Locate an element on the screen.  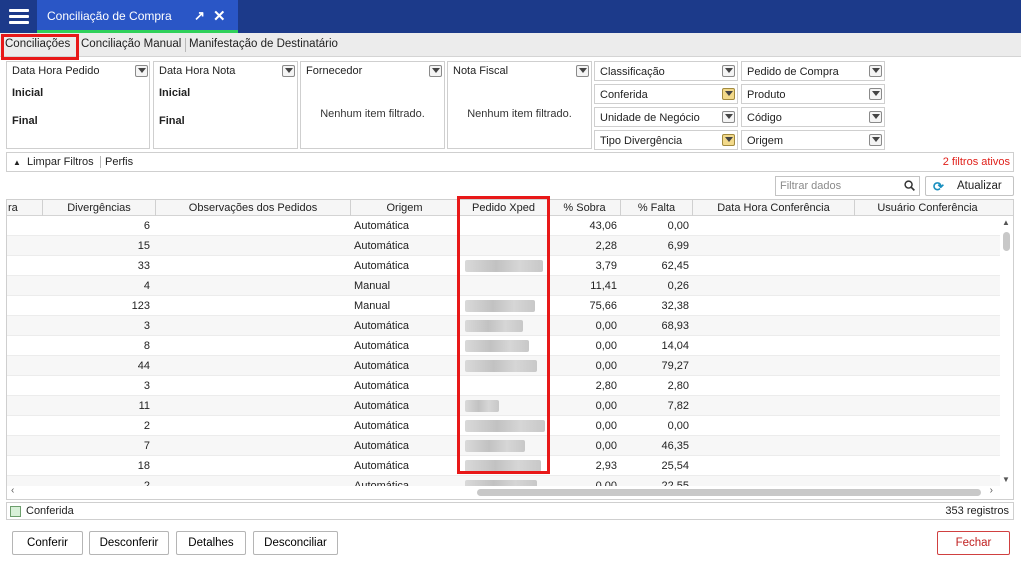
filter-toolbar: ▲ Limpar Filtros Perfis 2 filtros ativos is located at coordinates (510, 162).